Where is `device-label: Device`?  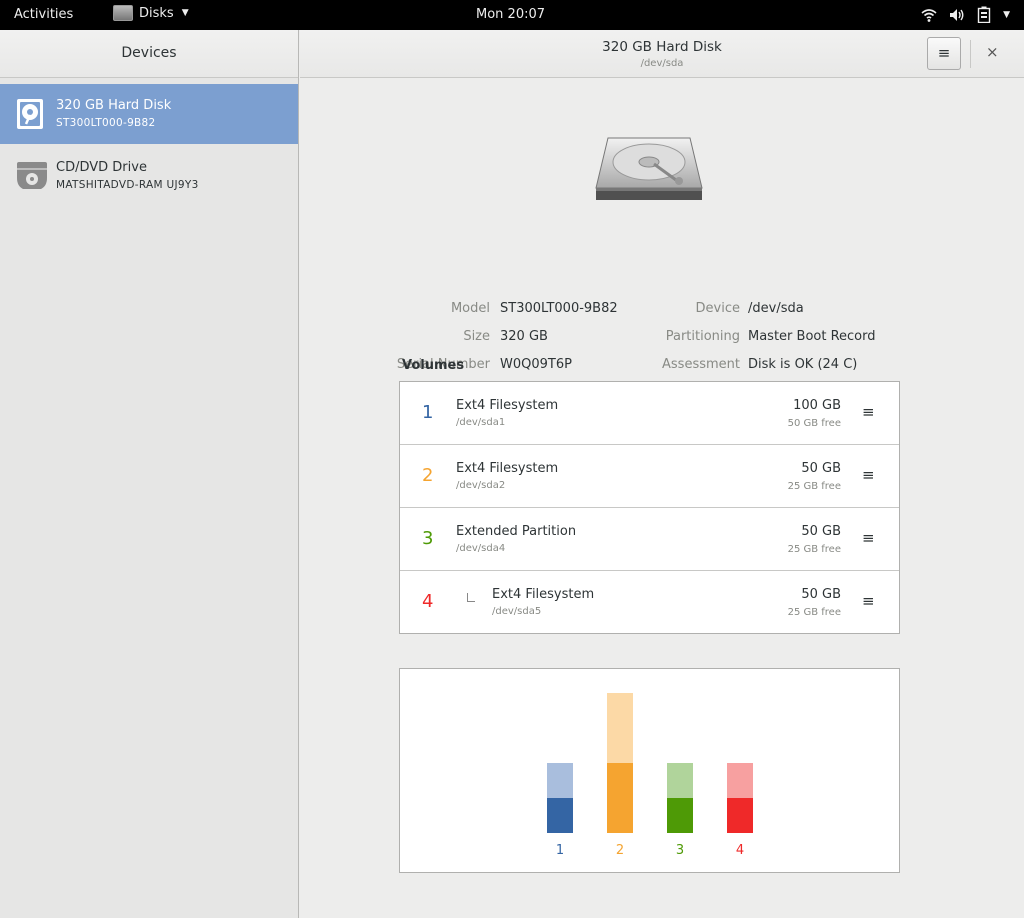
device-label: Device is located at coordinates (717, 308).